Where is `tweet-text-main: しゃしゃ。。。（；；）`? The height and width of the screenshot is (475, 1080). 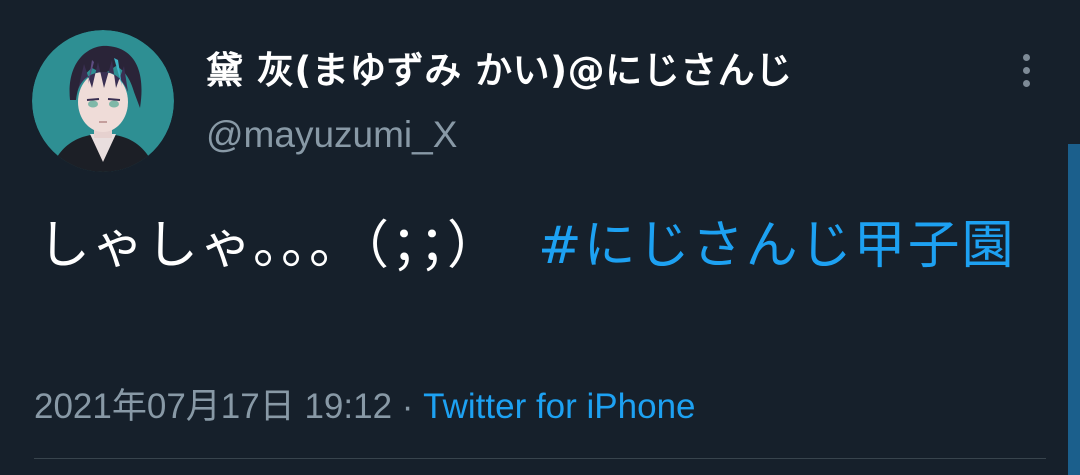
tweet-text-main: しゃしゃ。。。（；；） is located at coordinates (269, 246).